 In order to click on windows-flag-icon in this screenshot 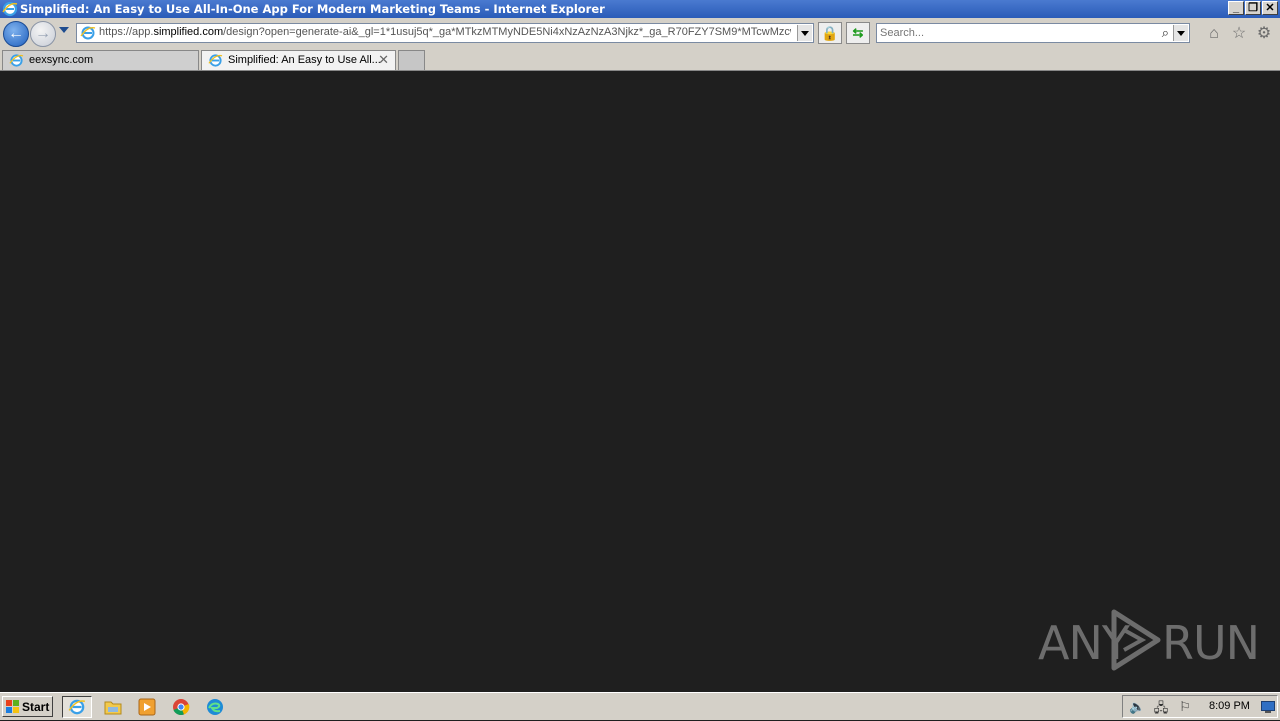, I will do `click(12, 706)`.